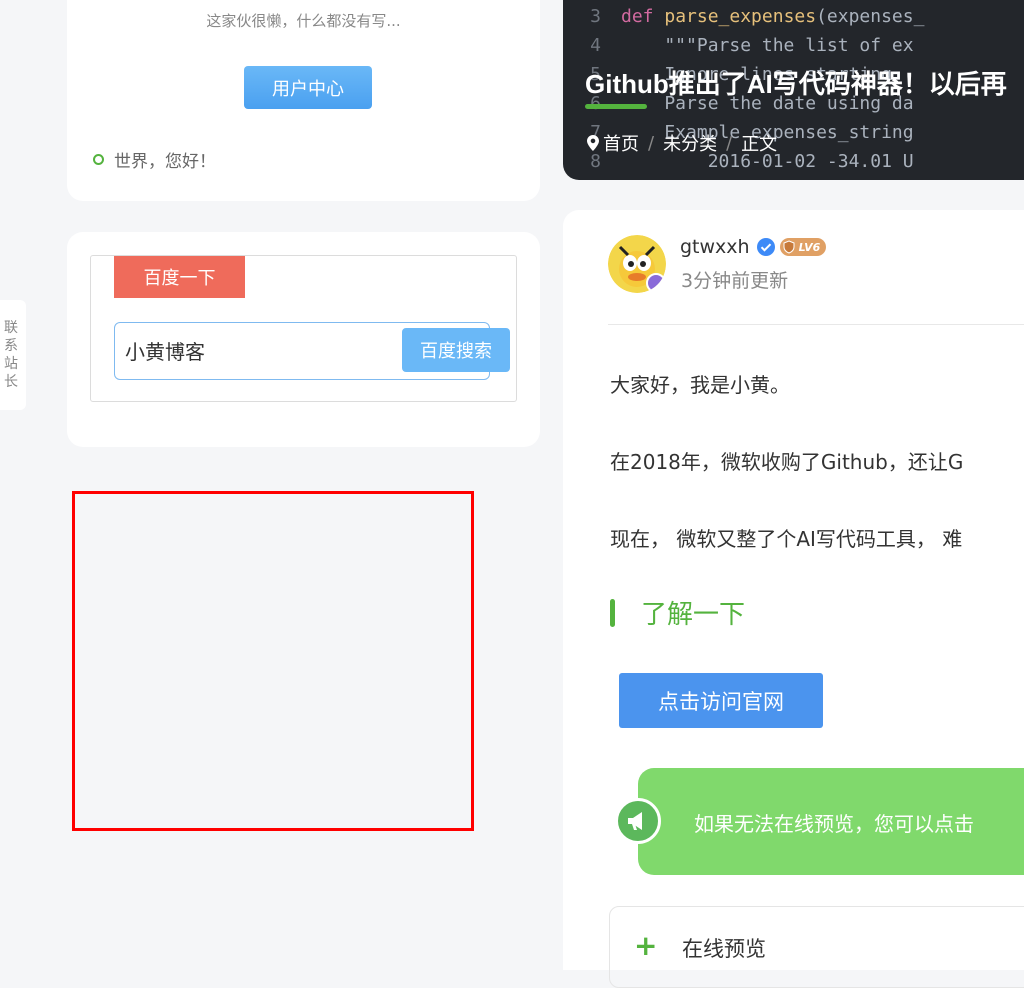 Image resolution: width=1024 pixels, height=988 pixels. I want to click on author-name: gtwxxh, so click(715, 247).